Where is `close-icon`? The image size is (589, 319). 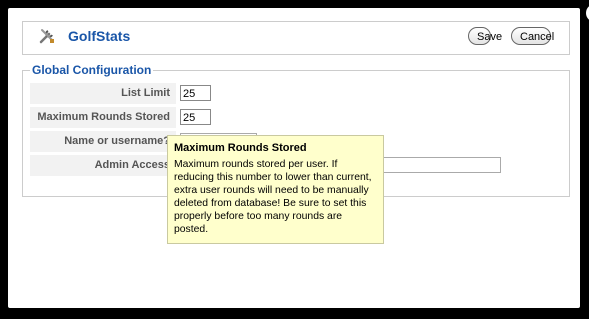
close-icon is located at coordinates (586, 13).